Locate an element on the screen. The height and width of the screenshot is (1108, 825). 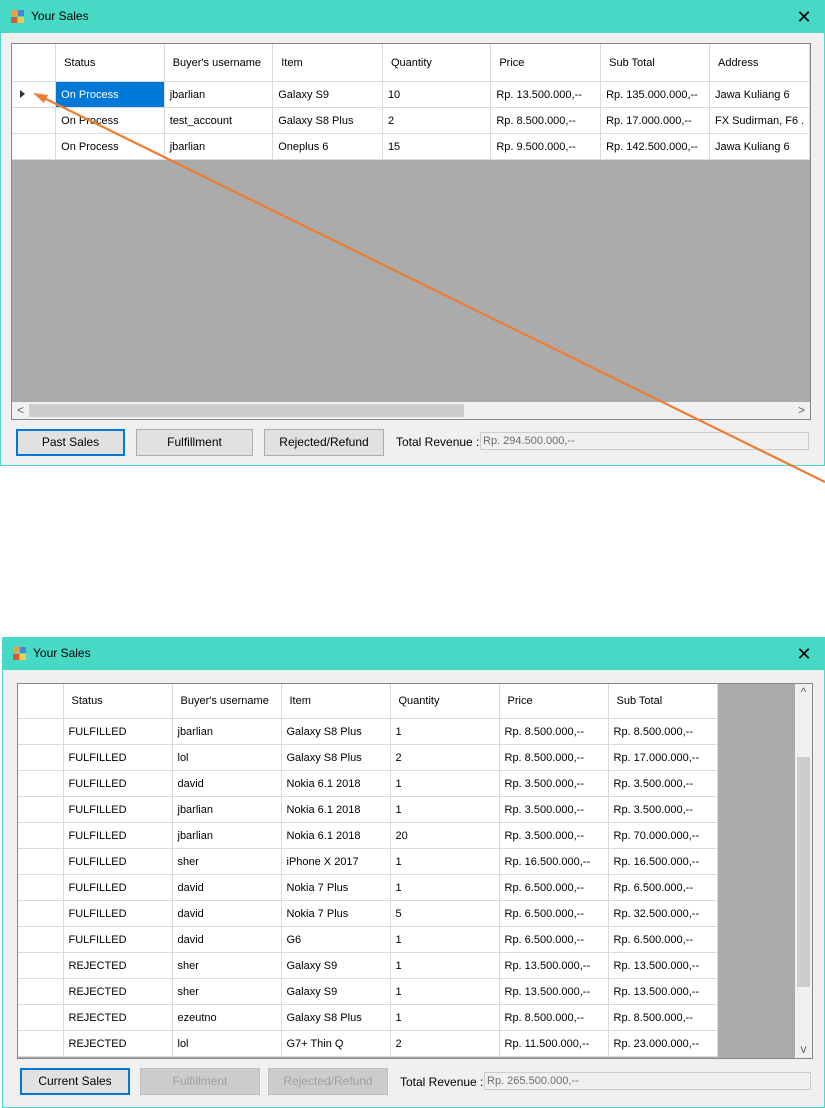
fulfillment-button: Fulfillment is located at coordinates (194, 442).